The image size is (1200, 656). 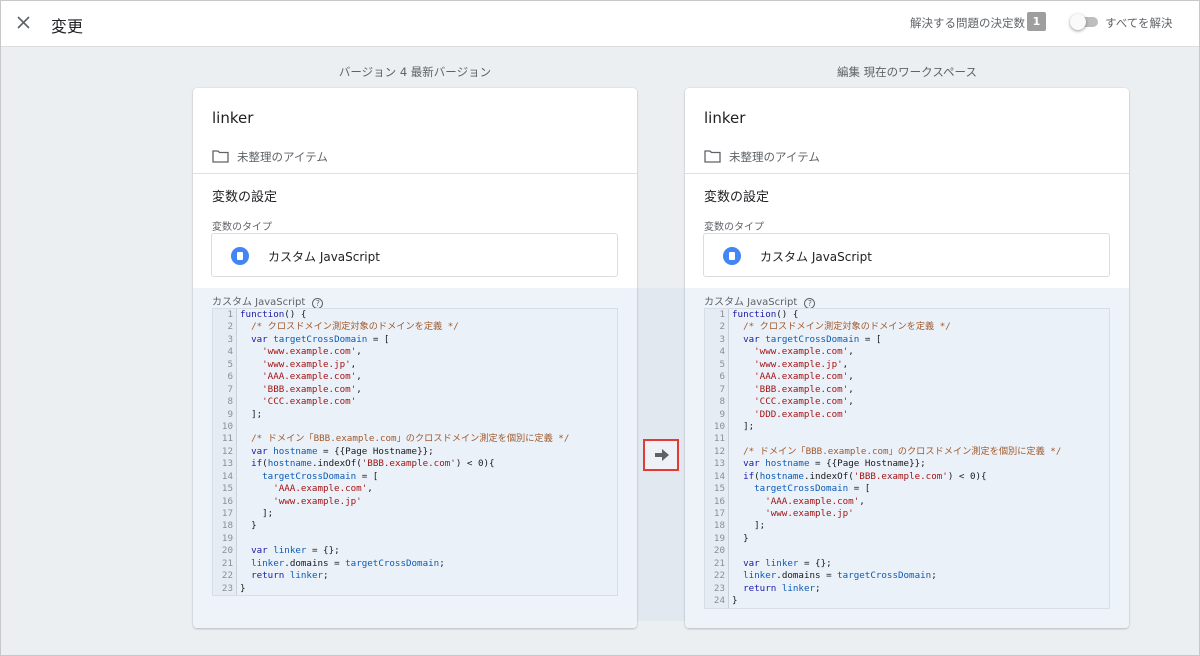 I want to click on code-line: 10, so click(x=415, y=427).